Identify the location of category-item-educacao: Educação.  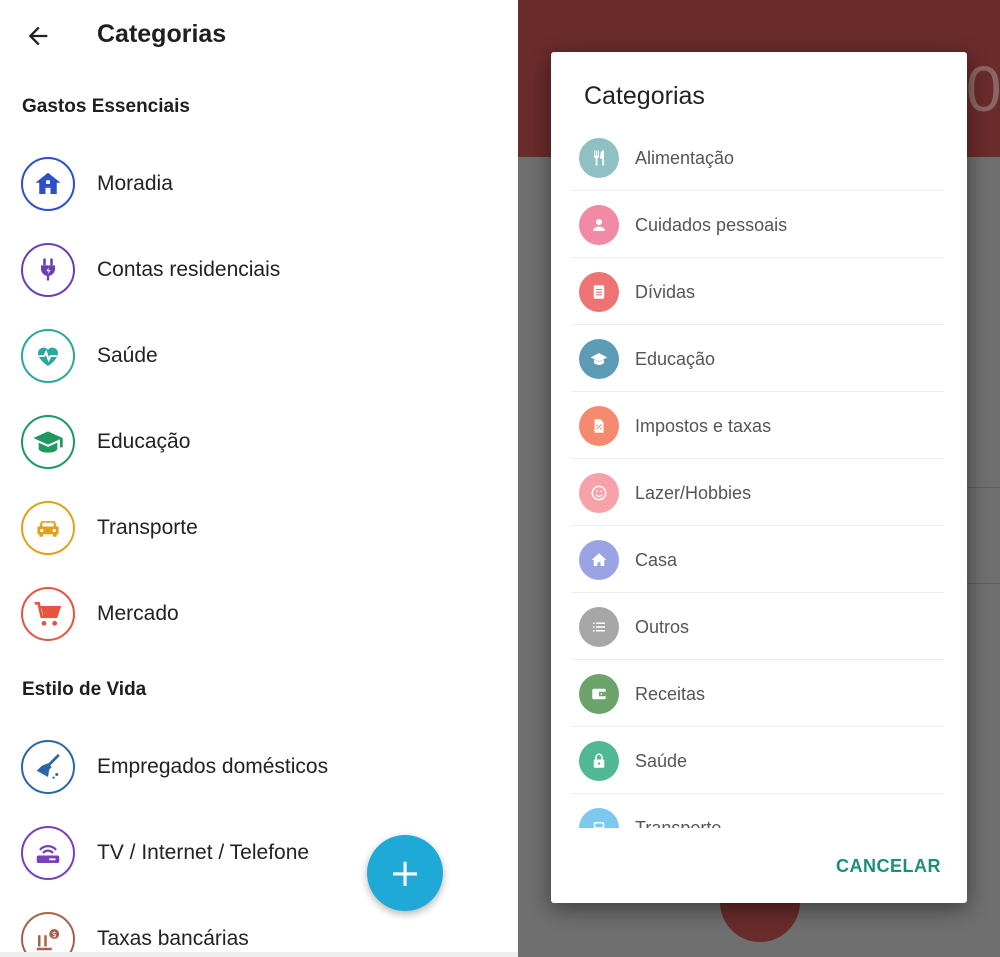
(259, 443).